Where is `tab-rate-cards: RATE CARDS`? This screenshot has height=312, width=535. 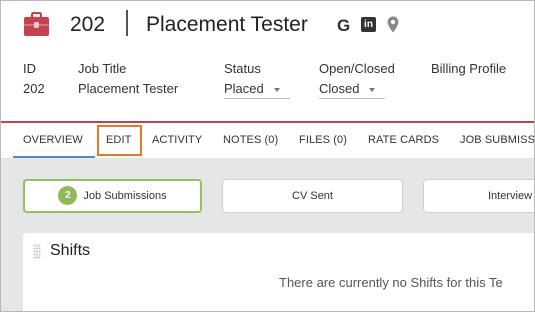 tab-rate-cards: RATE CARDS is located at coordinates (403, 140).